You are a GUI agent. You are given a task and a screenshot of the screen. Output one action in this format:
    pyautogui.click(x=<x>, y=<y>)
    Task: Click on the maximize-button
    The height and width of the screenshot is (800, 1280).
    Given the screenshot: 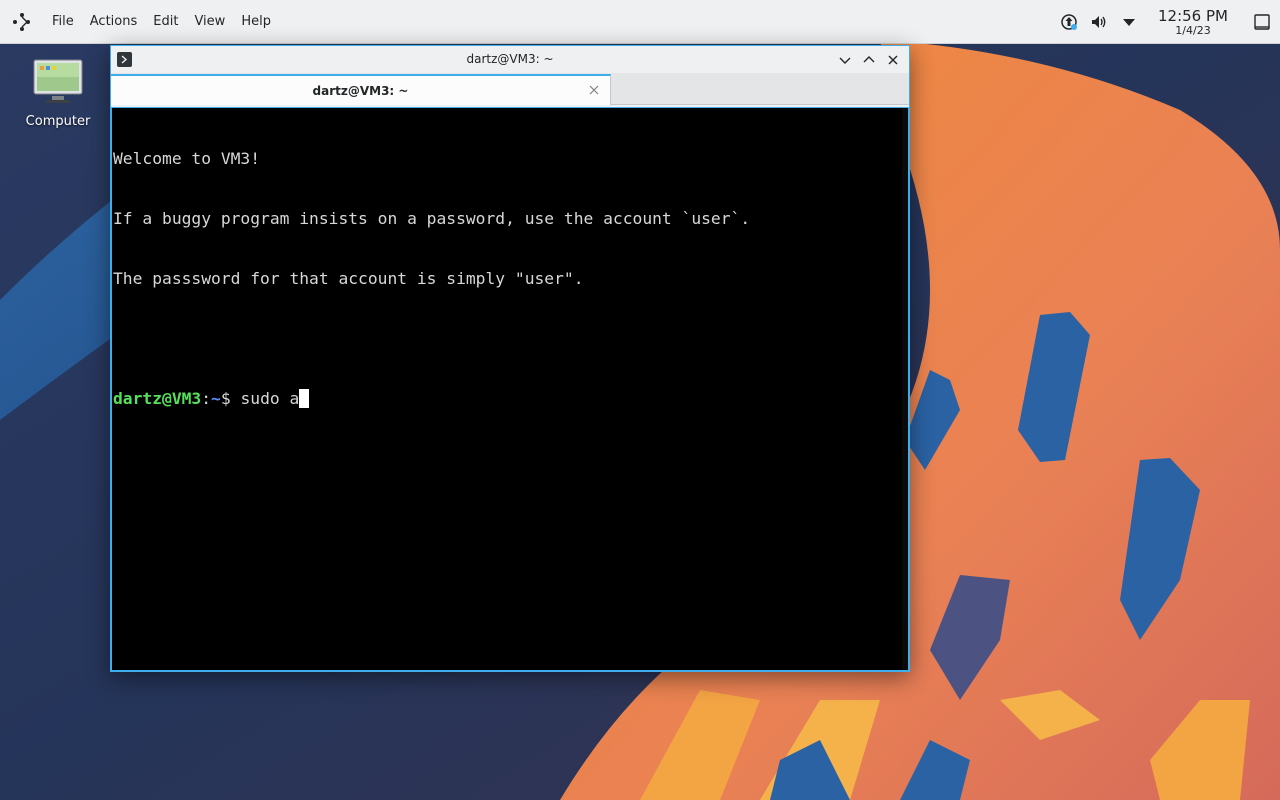 What is the action you would take?
    pyautogui.click(x=869, y=59)
    